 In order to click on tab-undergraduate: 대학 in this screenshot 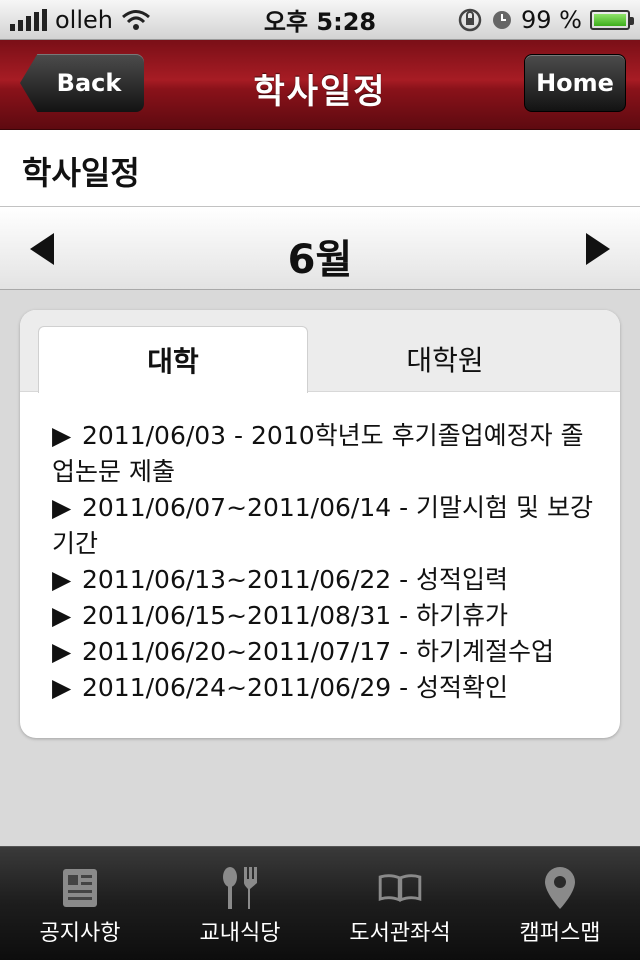, I will do `click(173, 359)`.